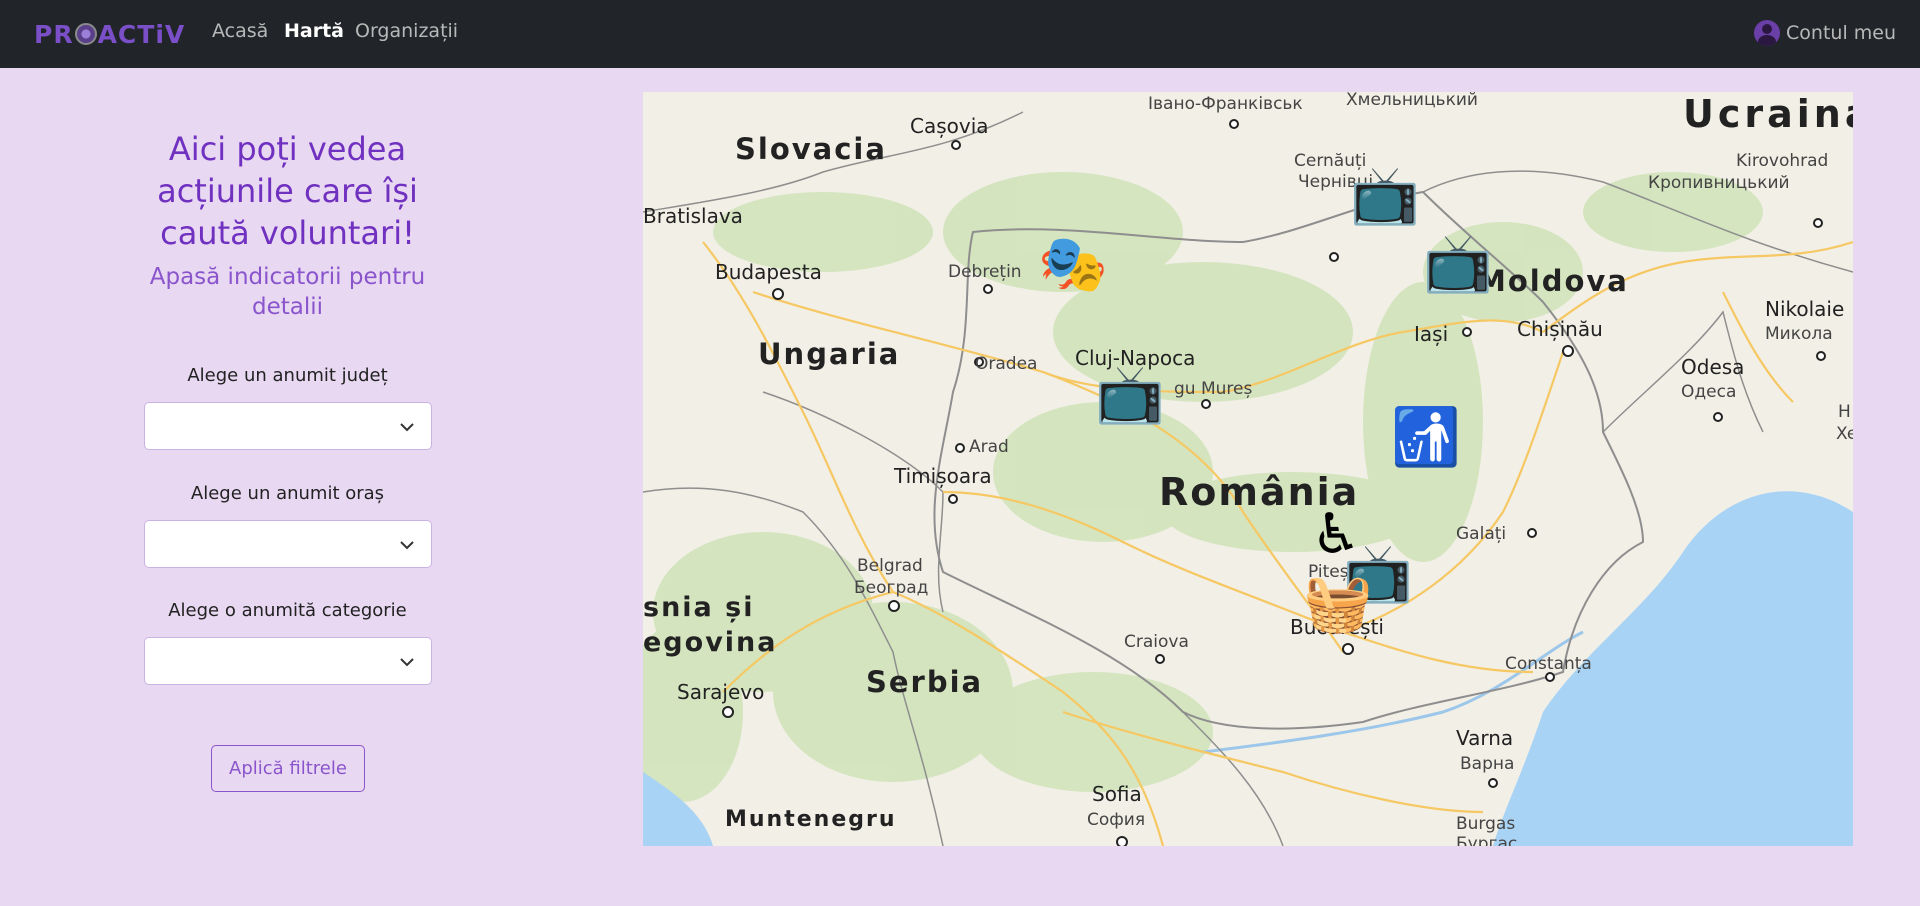  What do you see at coordinates (1426, 438) in the screenshot?
I see `map-marker-recycle-icon: 🚮` at bounding box center [1426, 438].